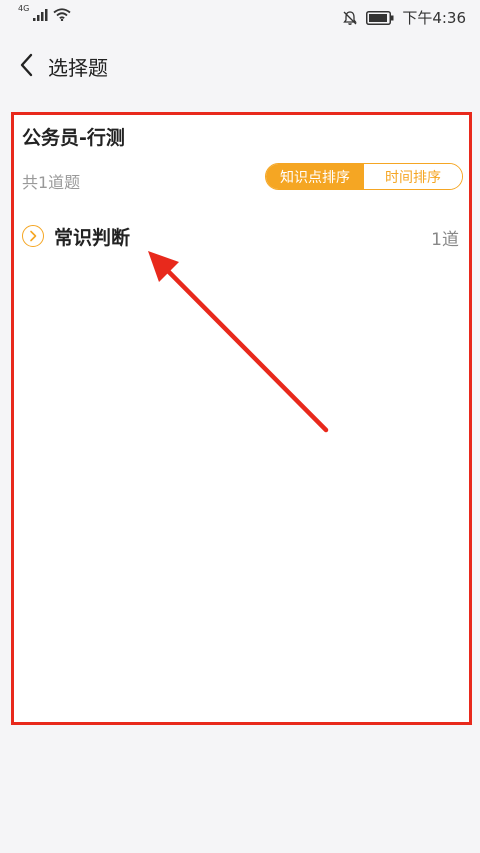 The width and height of the screenshot is (480, 853). Describe the element at coordinates (241, 238) in the screenshot. I see `category-row: 常识判断 1道` at that location.